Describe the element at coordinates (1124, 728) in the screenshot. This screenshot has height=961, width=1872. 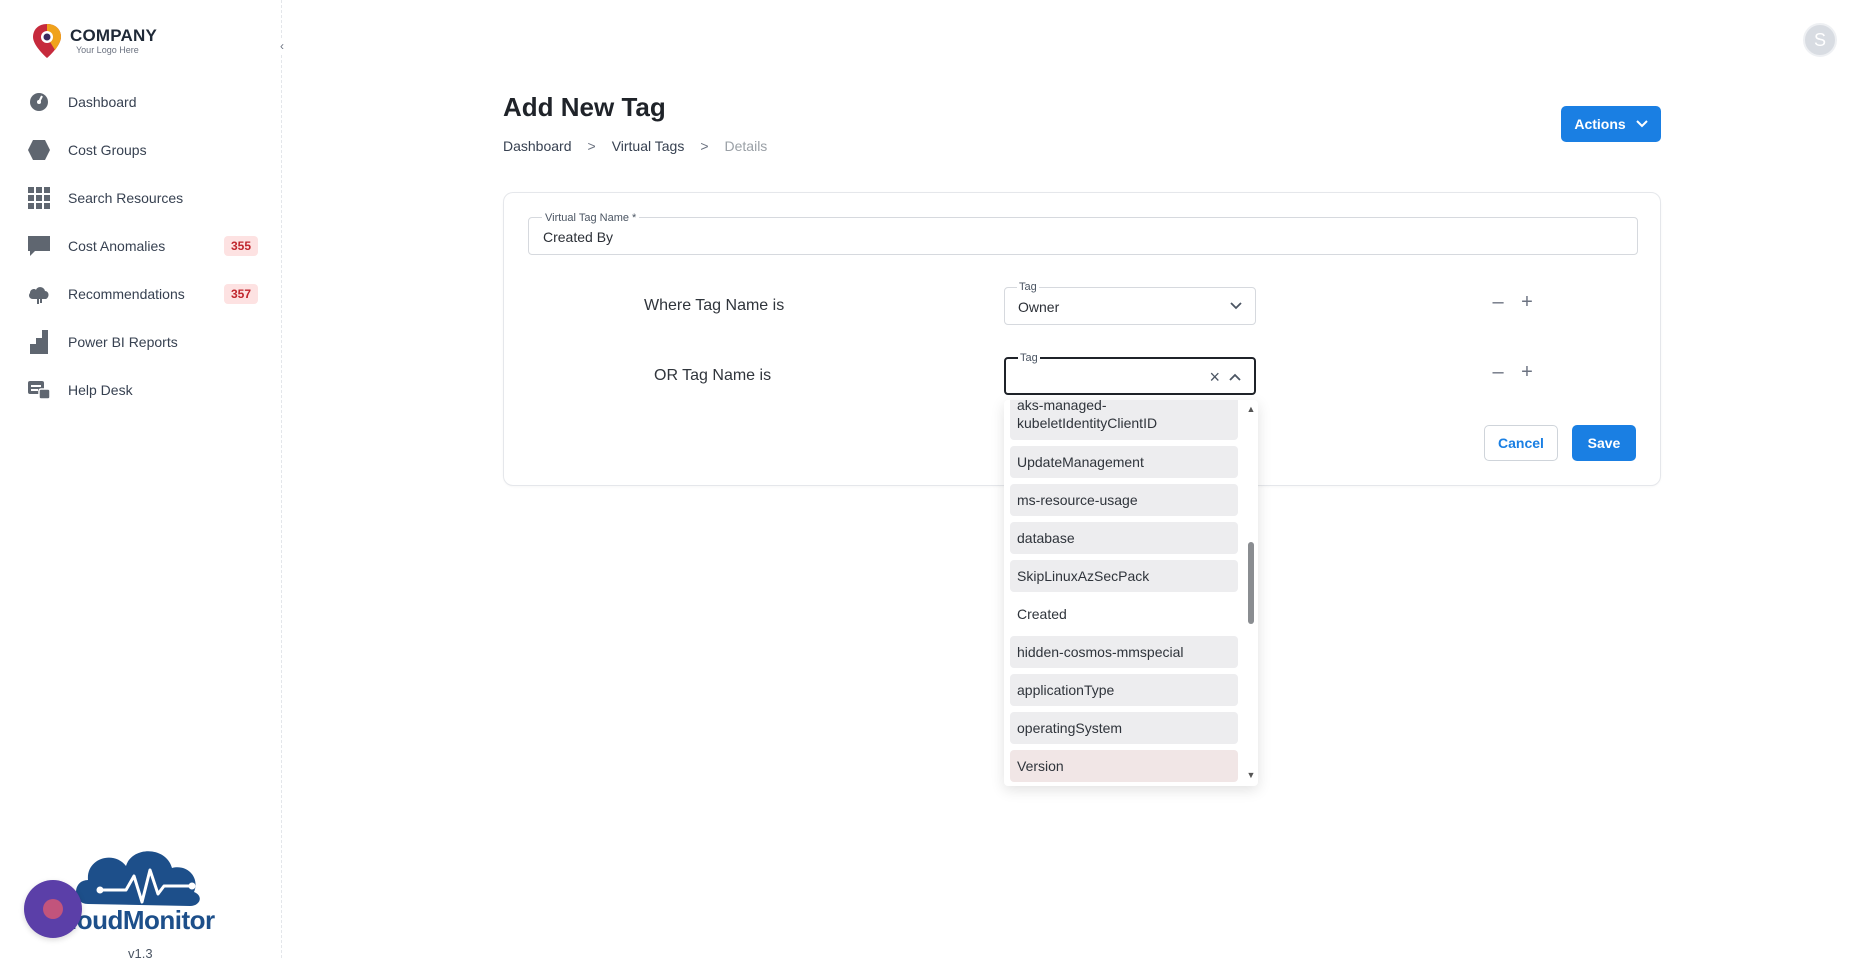
I see `dropdown-option: operatingSystem` at that location.